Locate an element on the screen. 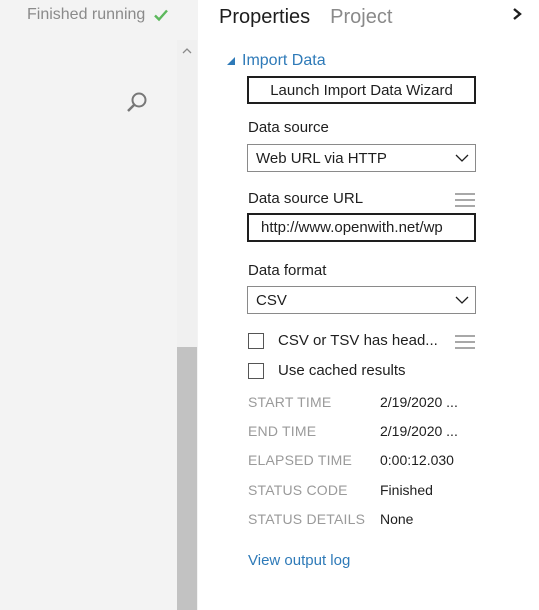 The height and width of the screenshot is (610, 539). info-value: 0:00:12.030 is located at coordinates (417, 460).